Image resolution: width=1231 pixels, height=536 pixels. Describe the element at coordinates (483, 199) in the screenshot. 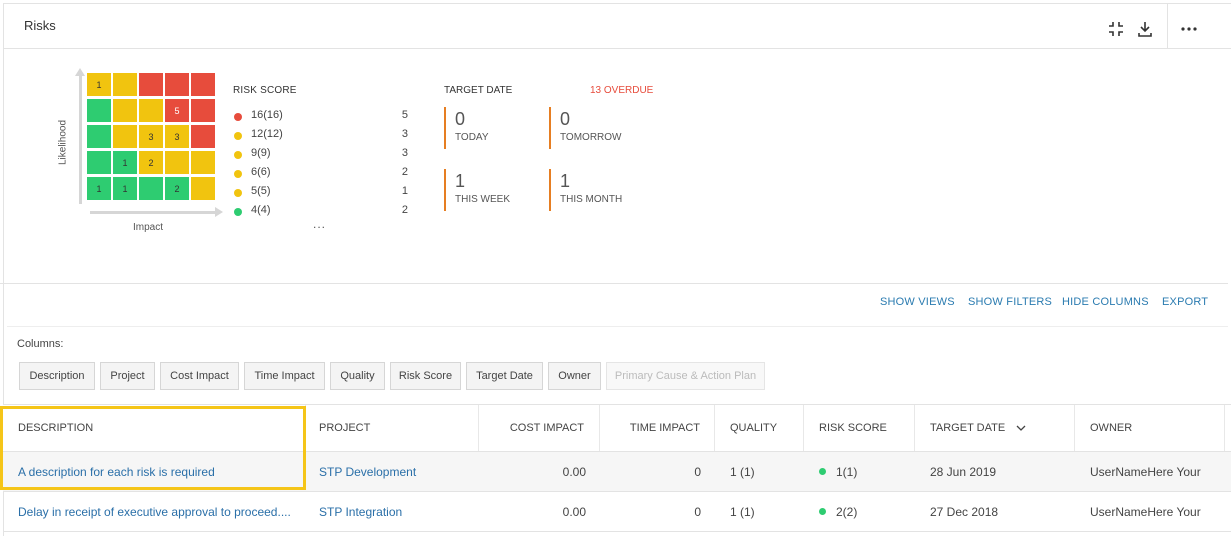

I see `target-week-label: THIS WEEK` at that location.